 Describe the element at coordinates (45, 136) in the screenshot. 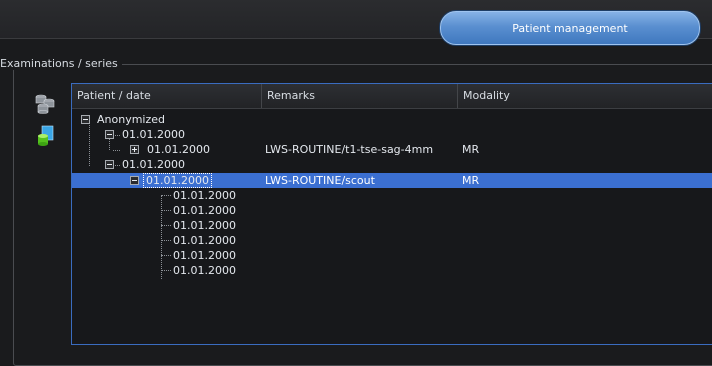

I see `export-db-icon` at that location.